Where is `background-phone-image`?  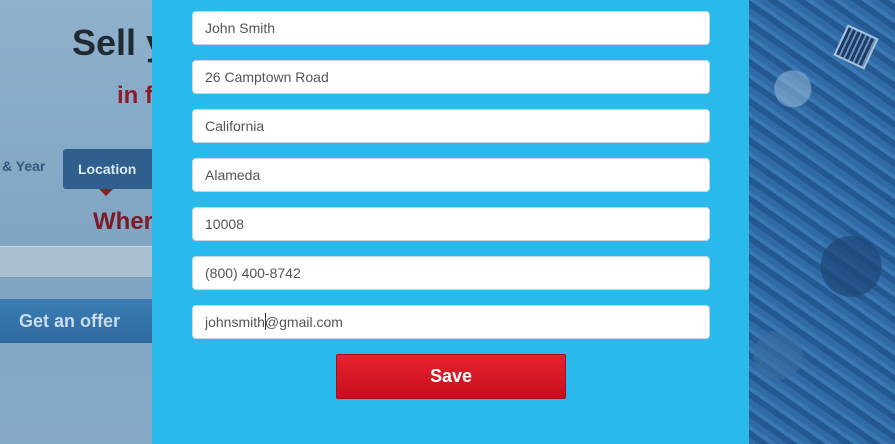 background-phone-image is located at coordinates (856, 47).